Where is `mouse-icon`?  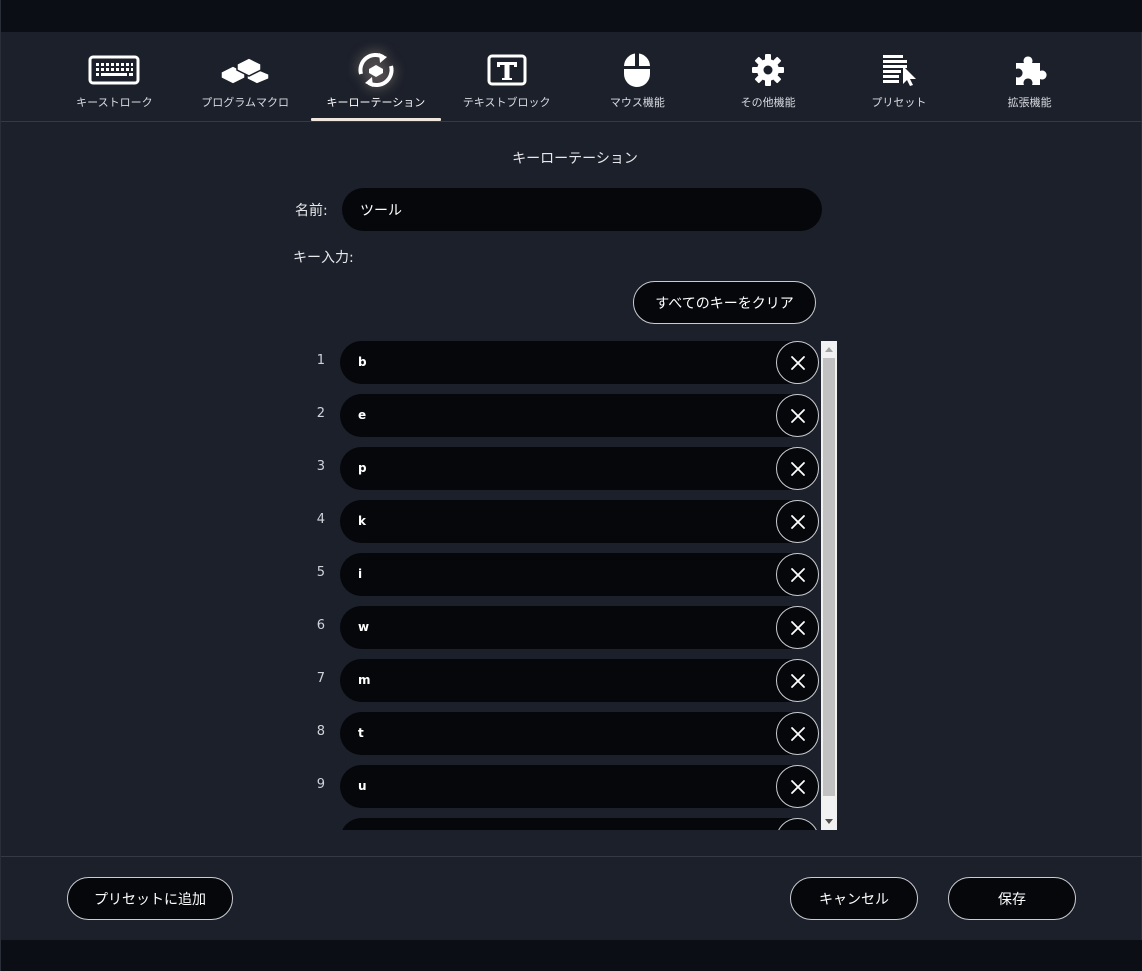
mouse-icon is located at coordinates (637, 70).